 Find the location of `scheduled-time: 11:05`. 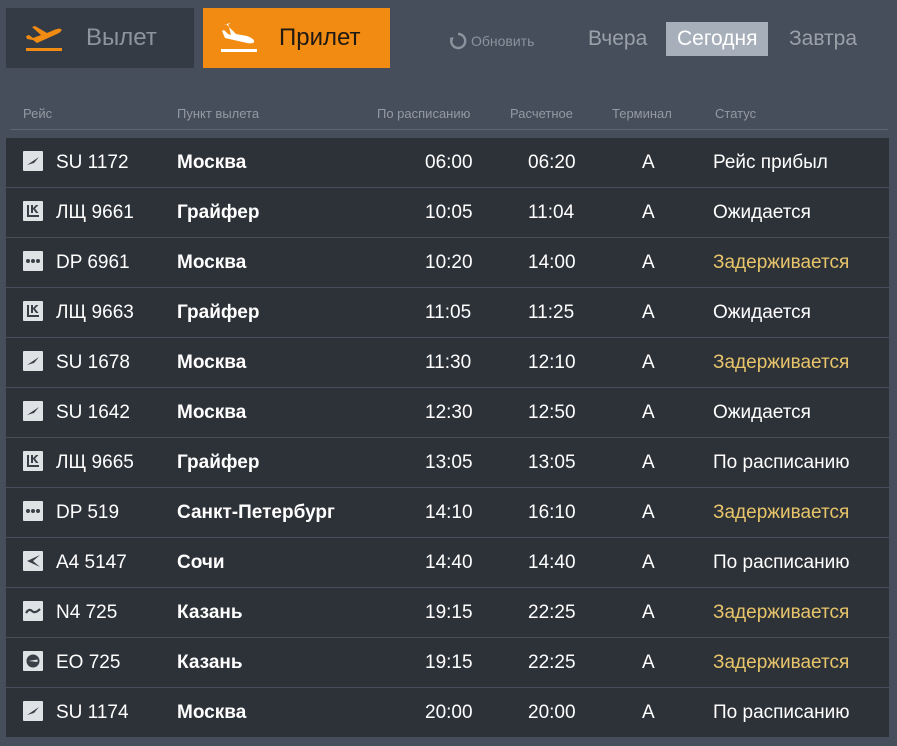

scheduled-time: 11:05 is located at coordinates (448, 312).